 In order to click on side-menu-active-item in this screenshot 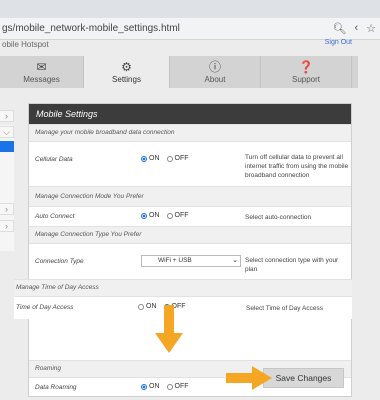, I will do `click(7, 146)`.